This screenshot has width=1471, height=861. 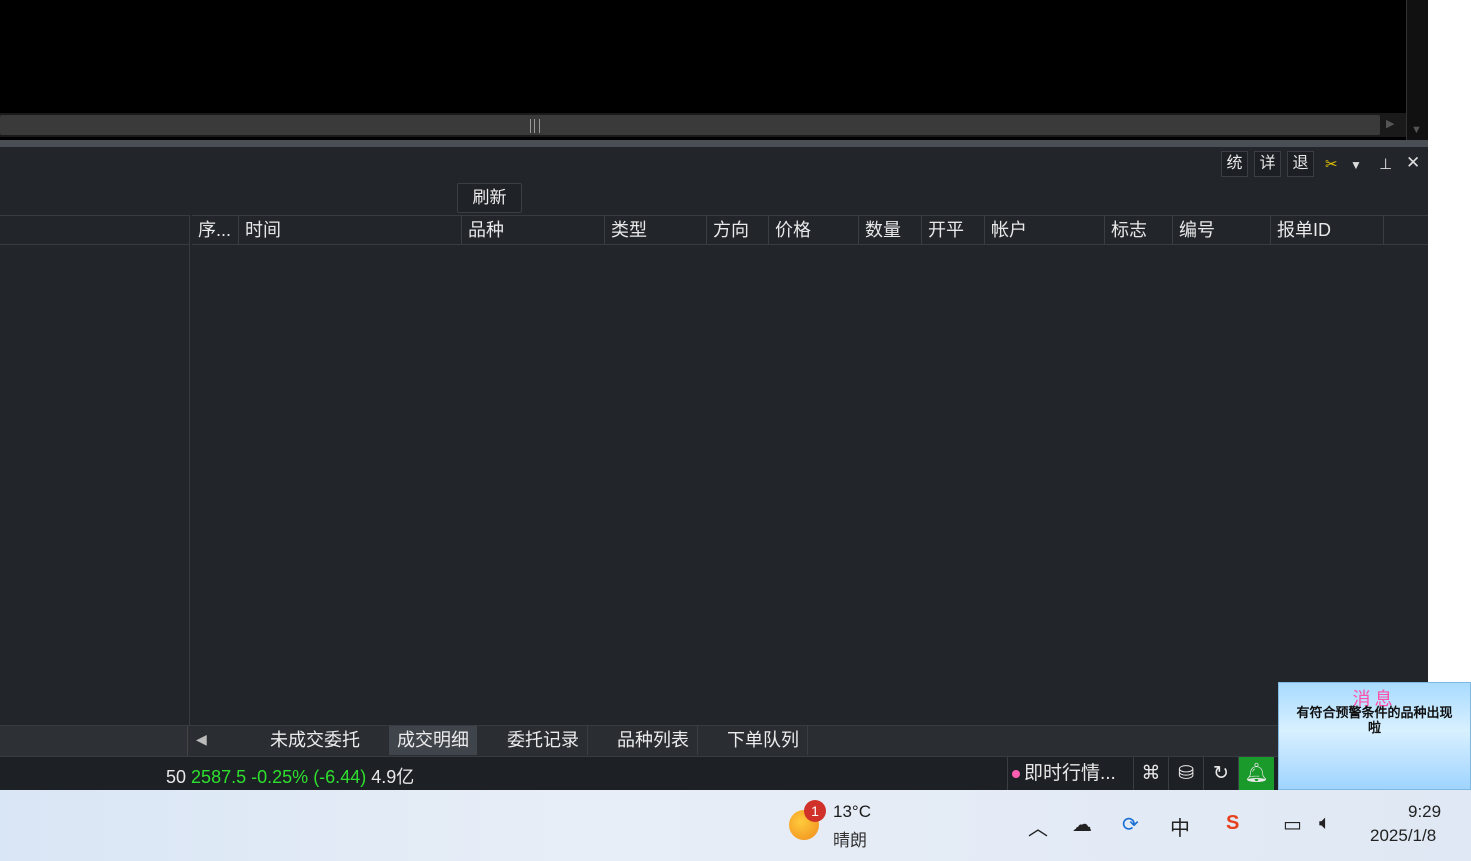 I want to click on temperature: 13°C, so click(x=852, y=812).